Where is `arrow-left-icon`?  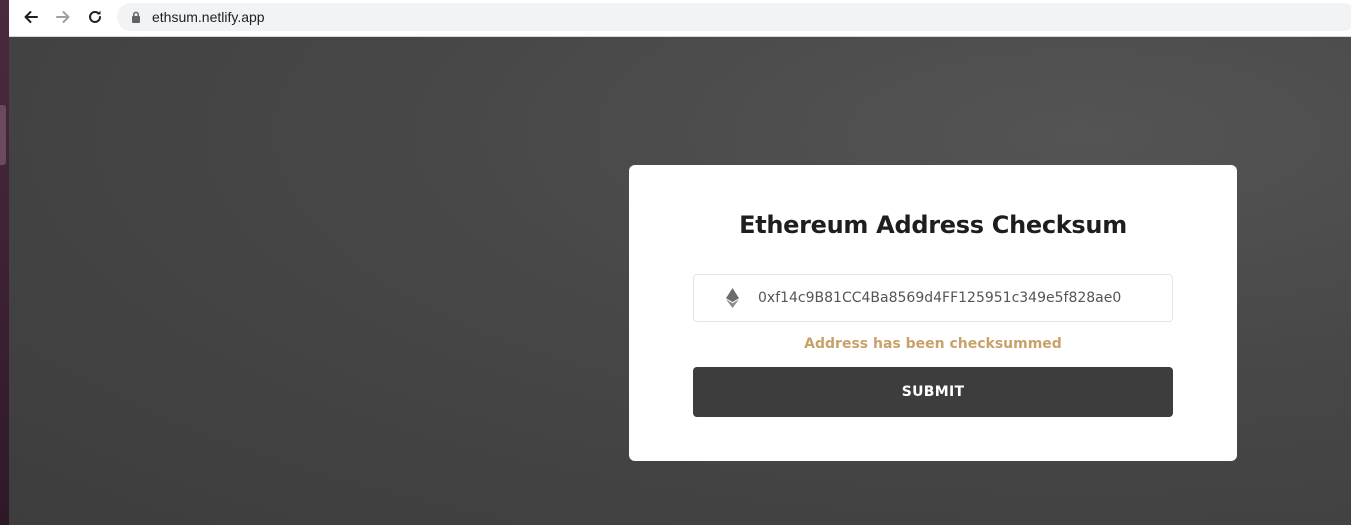 arrow-left-icon is located at coordinates (31, 17).